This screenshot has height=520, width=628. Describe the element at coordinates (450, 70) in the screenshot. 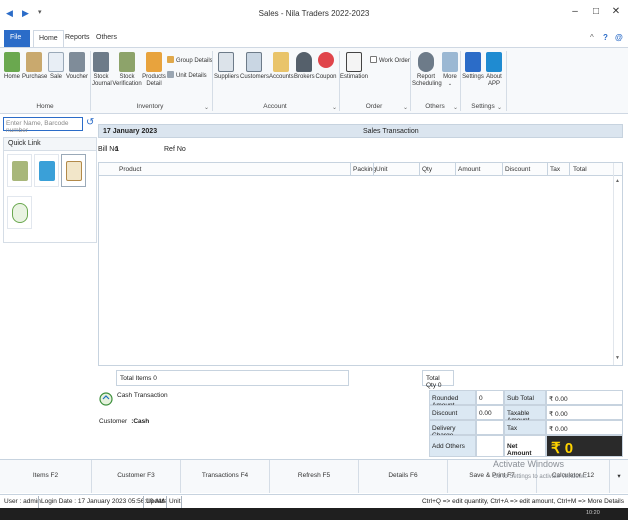

I see `more-button: More ⌄` at that location.